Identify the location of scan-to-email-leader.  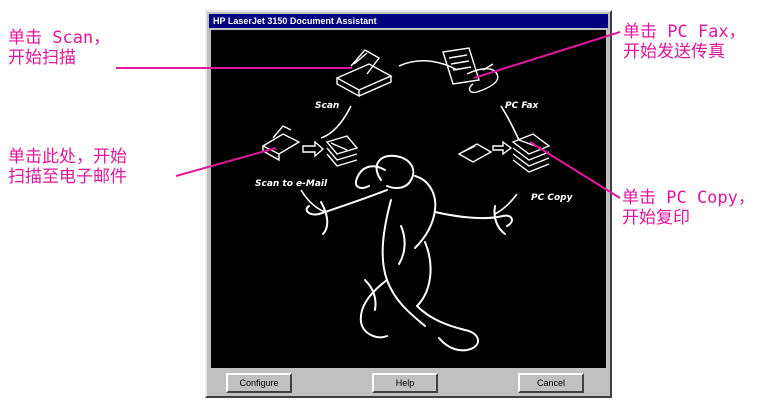
(226, 162).